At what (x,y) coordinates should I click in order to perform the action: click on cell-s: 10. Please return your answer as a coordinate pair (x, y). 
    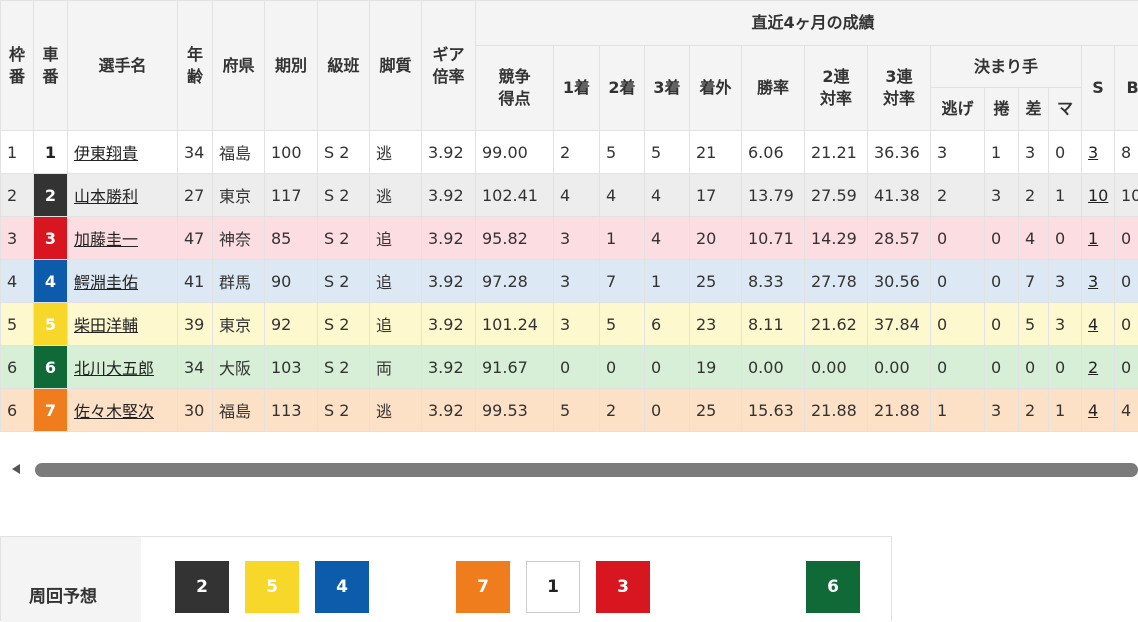
    Looking at the image, I should click on (1098, 195).